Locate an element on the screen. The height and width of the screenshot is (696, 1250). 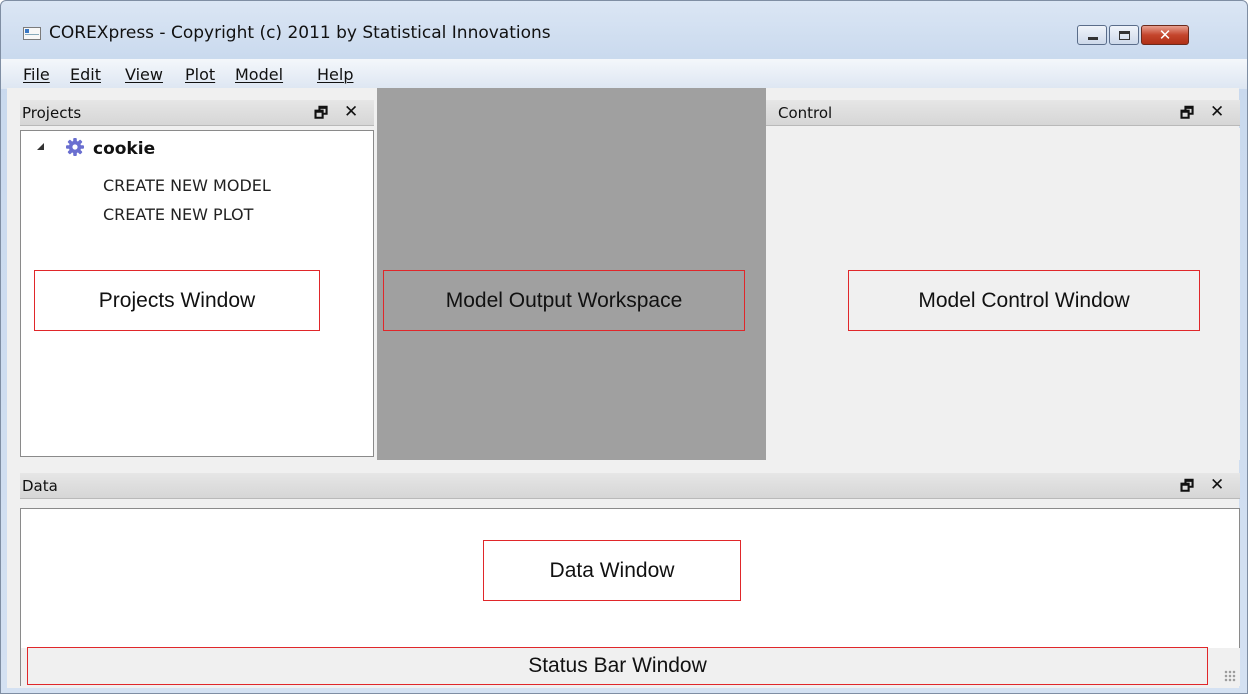
maximize-button is located at coordinates (1124, 35).